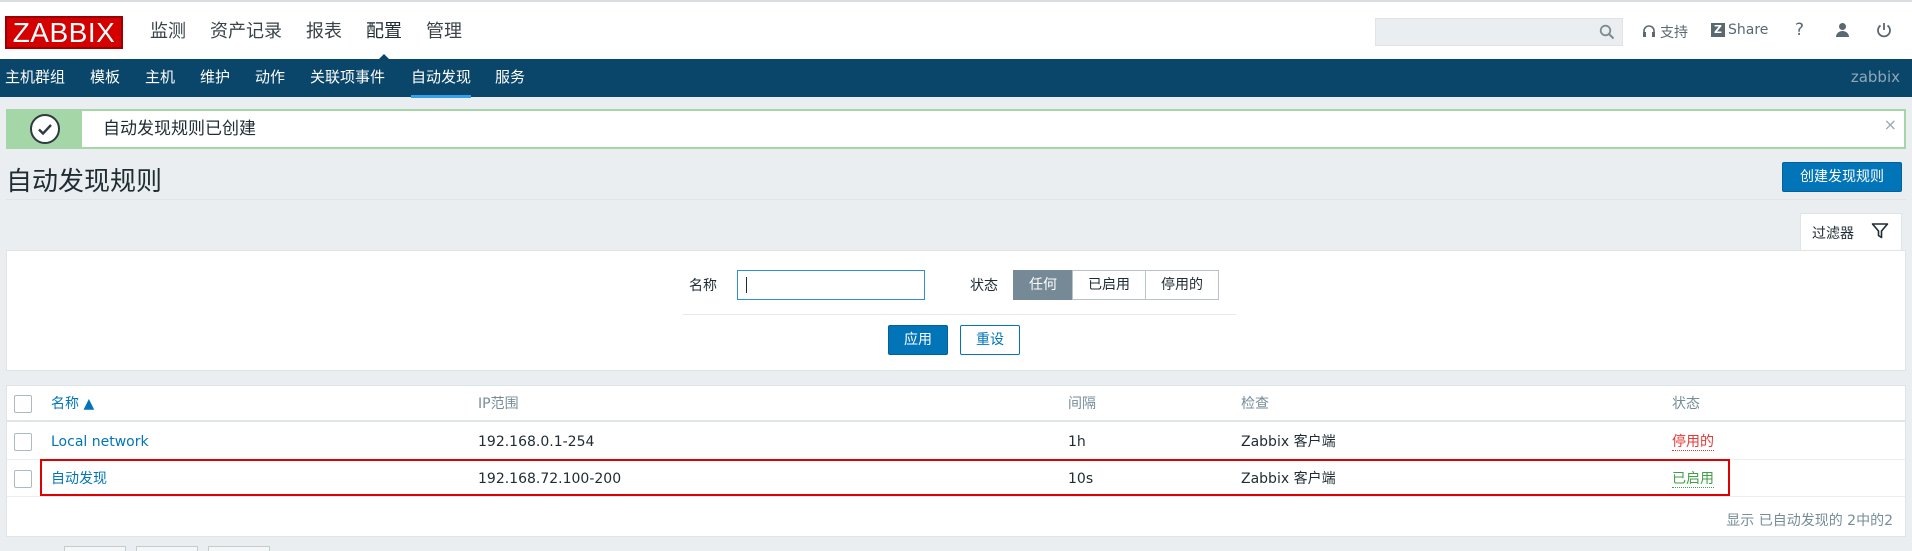  I want to click on status-enabled-option: 已启用, so click(1109, 285).